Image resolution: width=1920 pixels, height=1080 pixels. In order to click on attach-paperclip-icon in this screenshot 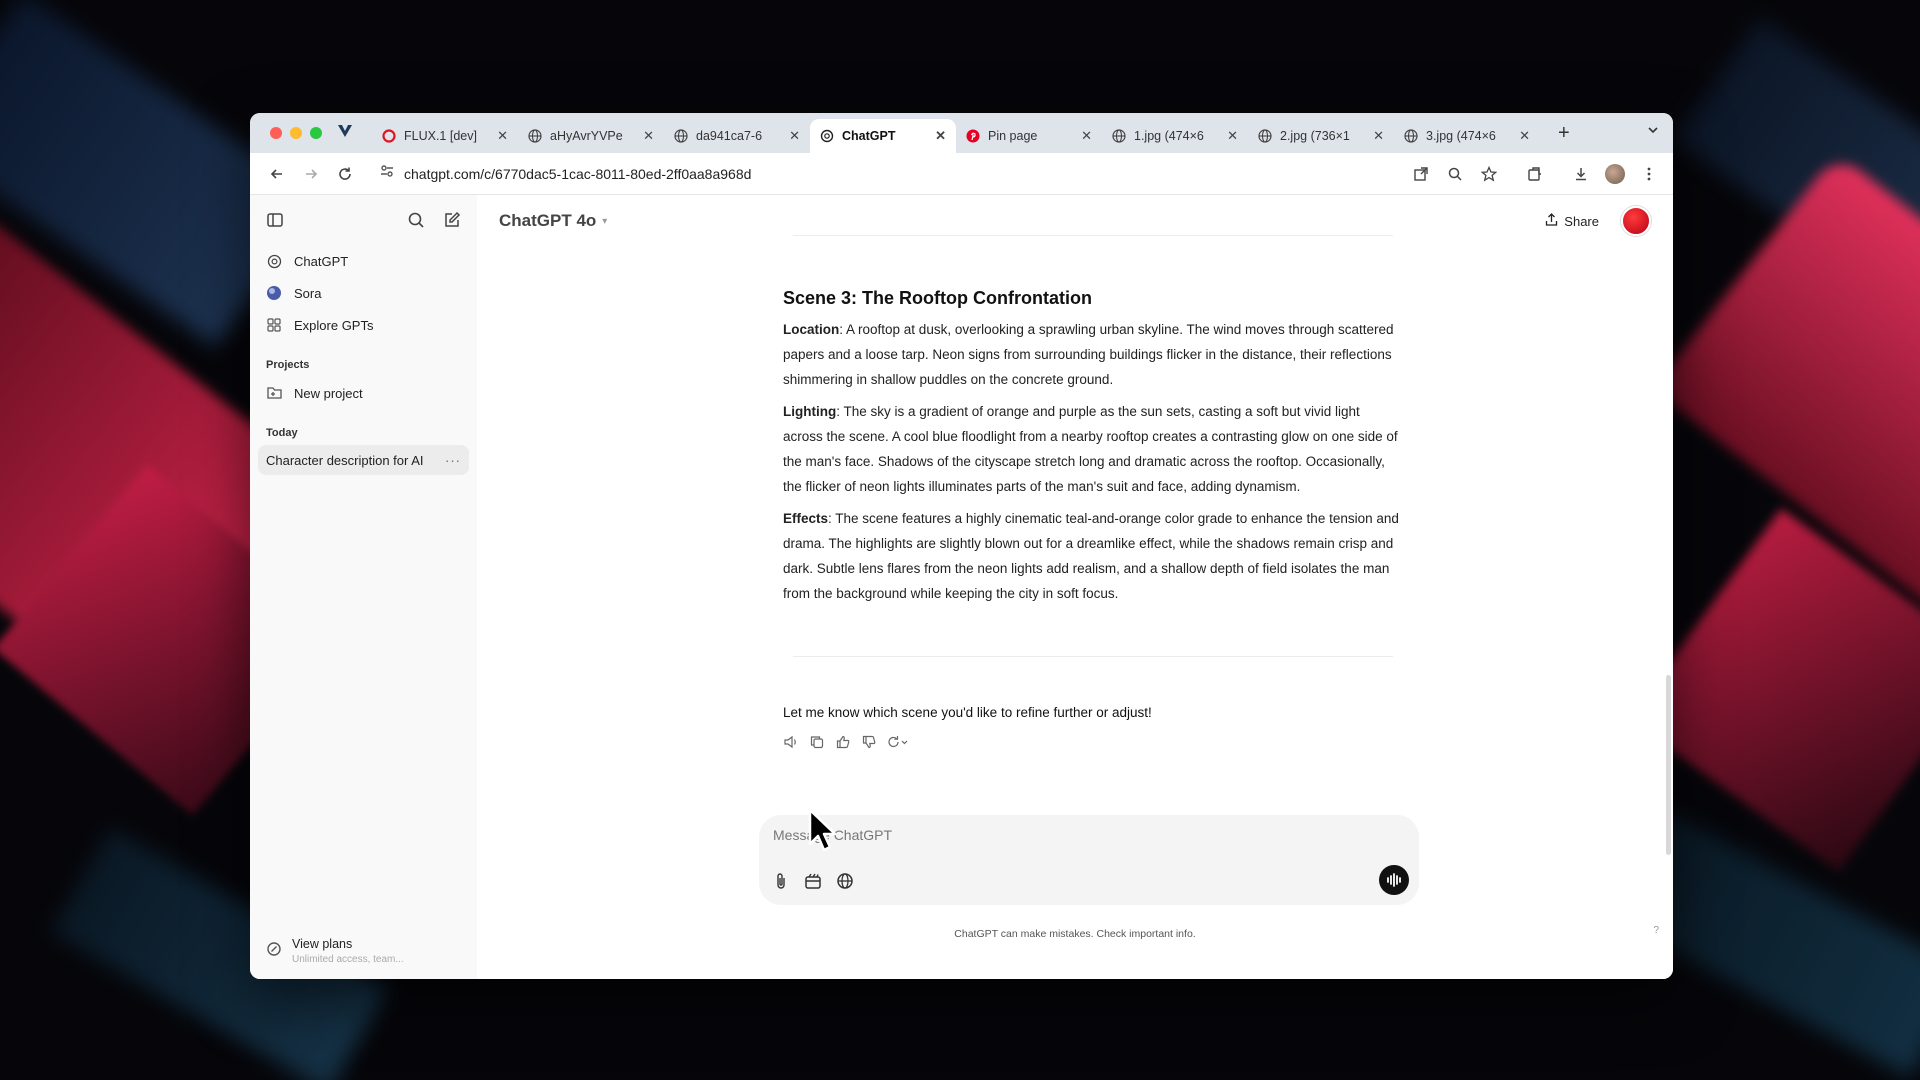, I will do `click(781, 881)`.